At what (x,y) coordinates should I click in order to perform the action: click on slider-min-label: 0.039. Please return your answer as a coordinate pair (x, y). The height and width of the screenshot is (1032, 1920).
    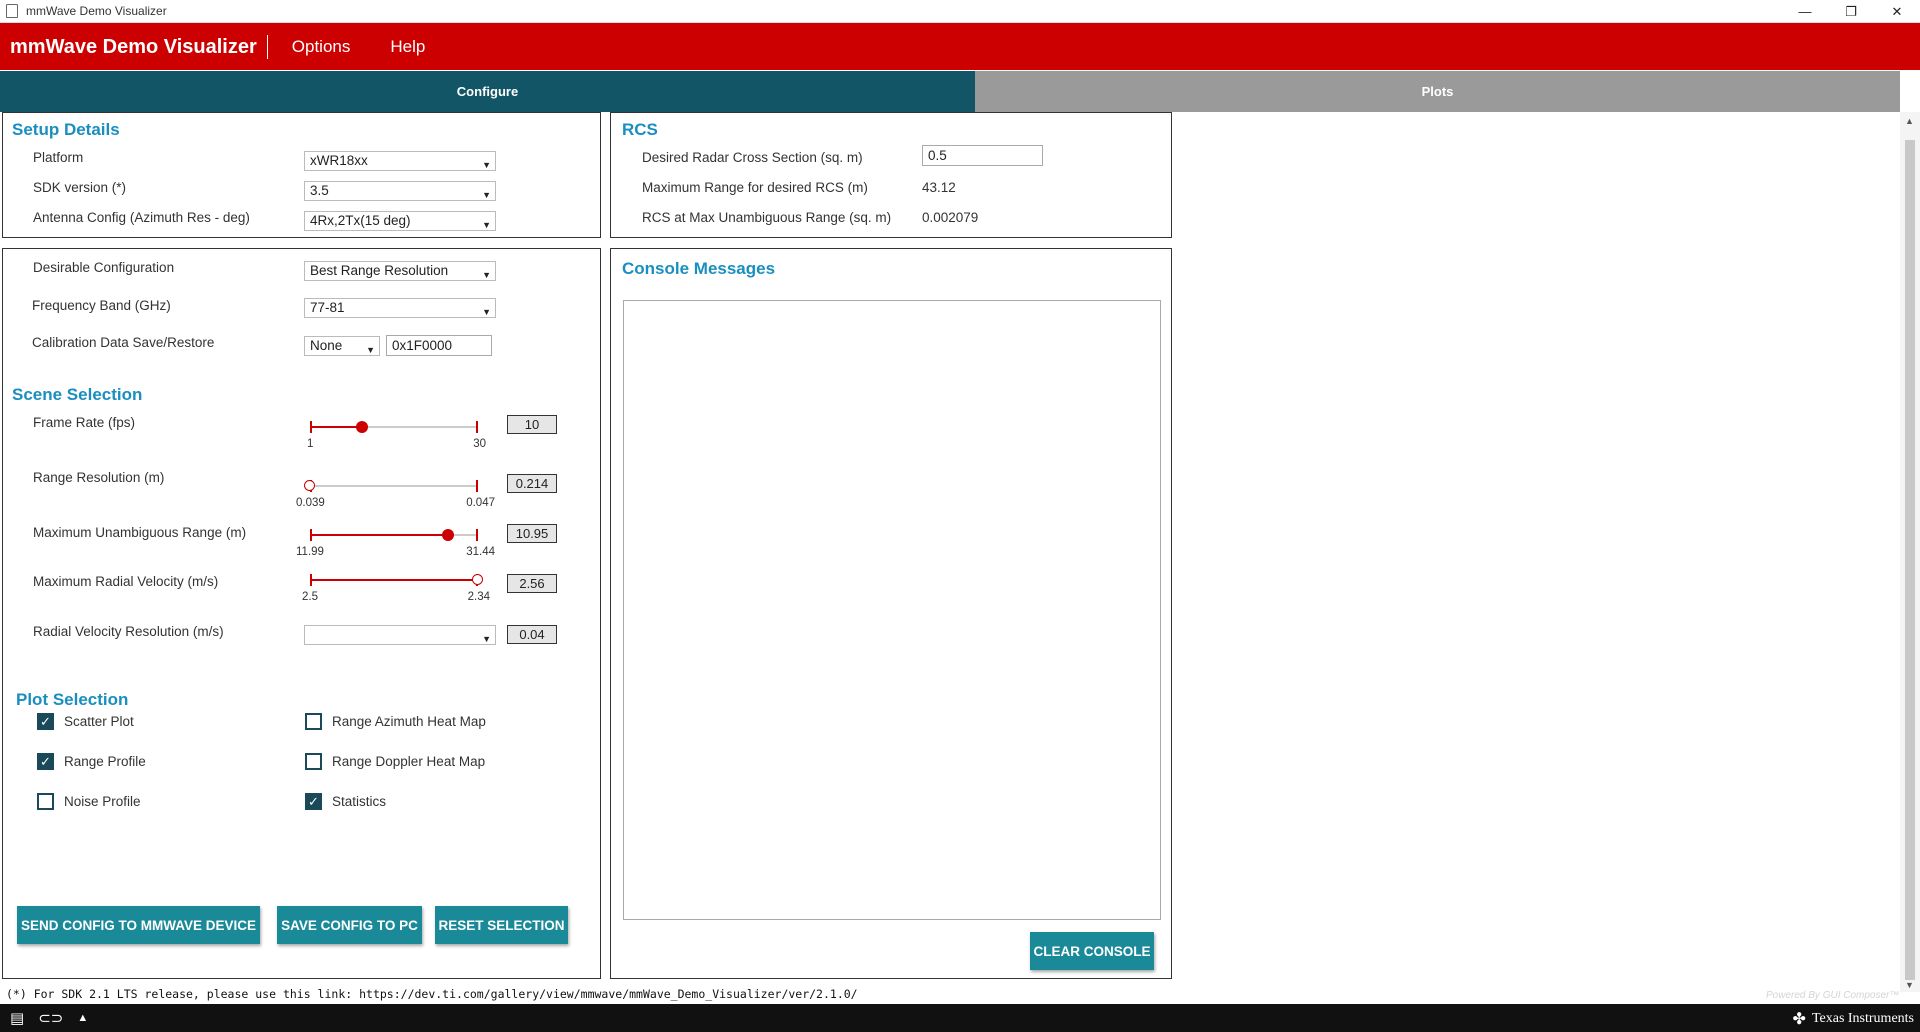
    Looking at the image, I should click on (310, 503).